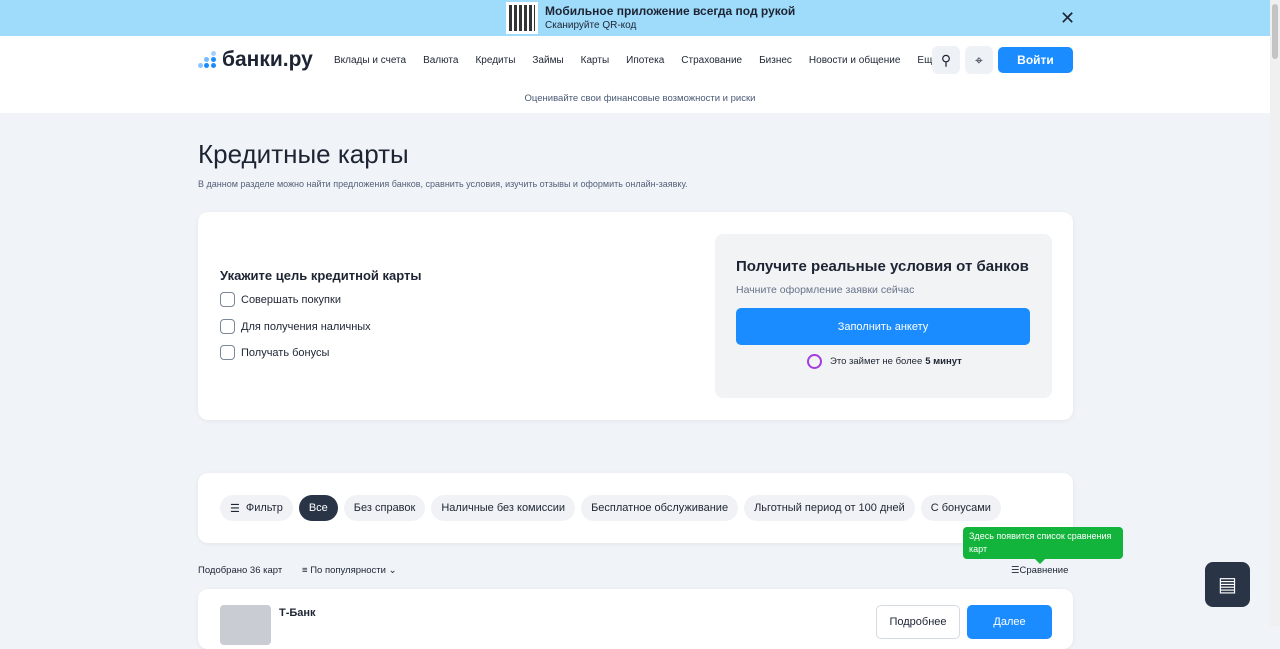  What do you see at coordinates (503, 508) in the screenshot?
I see `chip: Наличные без комиссии` at bounding box center [503, 508].